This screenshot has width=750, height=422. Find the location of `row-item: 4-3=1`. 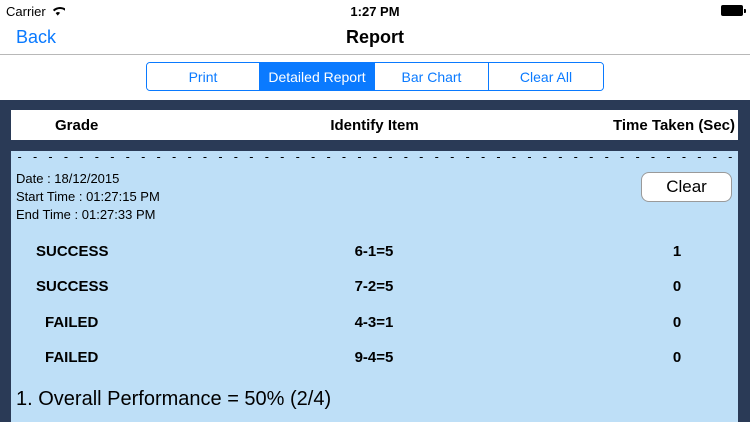

row-item: 4-3=1 is located at coordinates (374, 322).